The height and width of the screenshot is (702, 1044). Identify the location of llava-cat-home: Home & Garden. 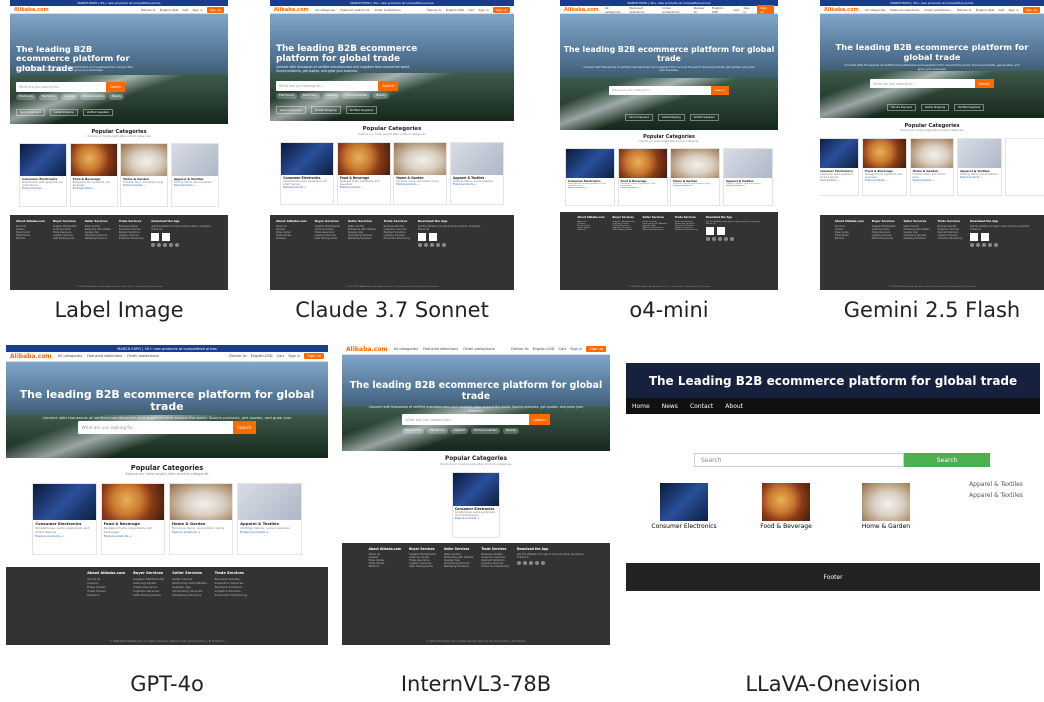
(886, 506).